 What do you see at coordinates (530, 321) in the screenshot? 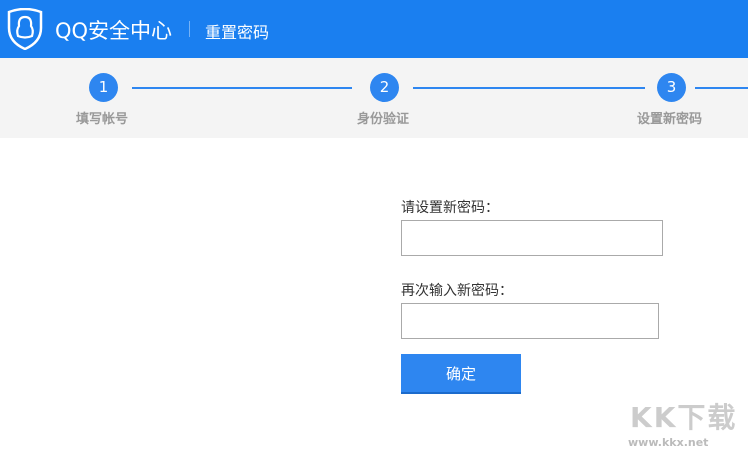
I see `confirm-password-input` at bounding box center [530, 321].